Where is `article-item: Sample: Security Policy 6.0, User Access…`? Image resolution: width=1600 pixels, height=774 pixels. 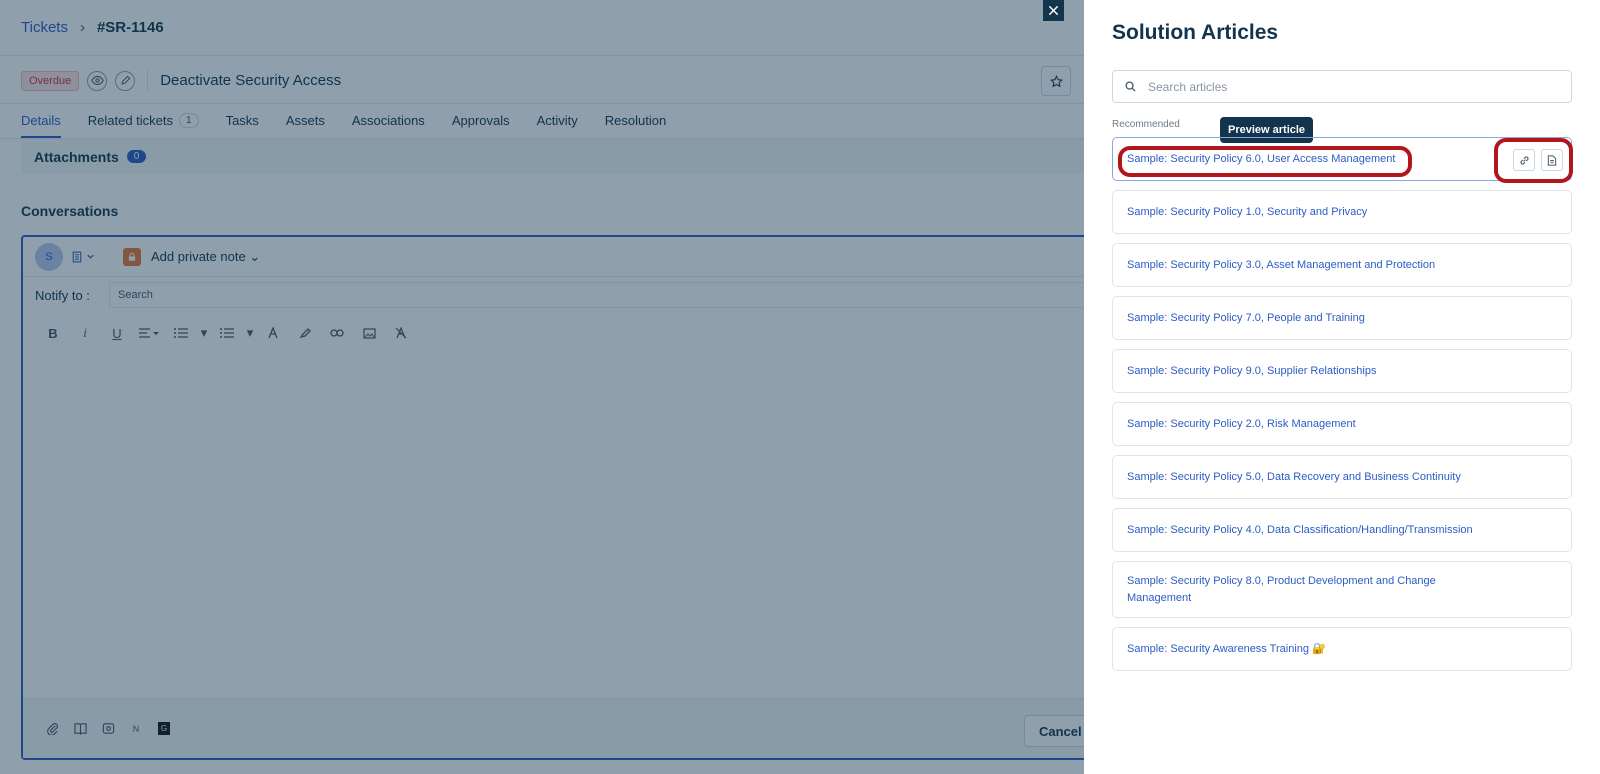
article-item: Sample: Security Policy 6.0, User Access… is located at coordinates (1342, 159).